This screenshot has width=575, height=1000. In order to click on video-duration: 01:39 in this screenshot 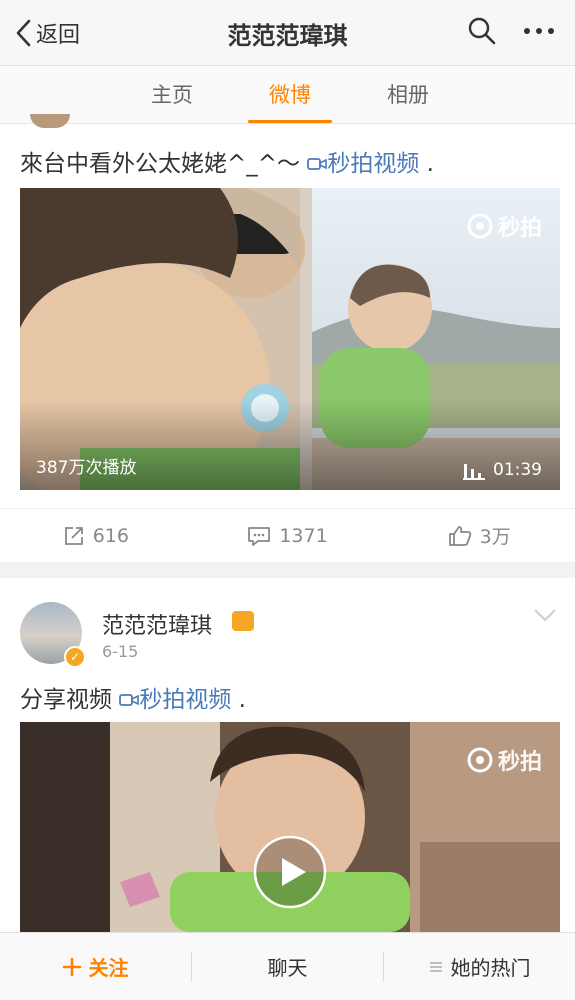, I will do `click(517, 470)`.